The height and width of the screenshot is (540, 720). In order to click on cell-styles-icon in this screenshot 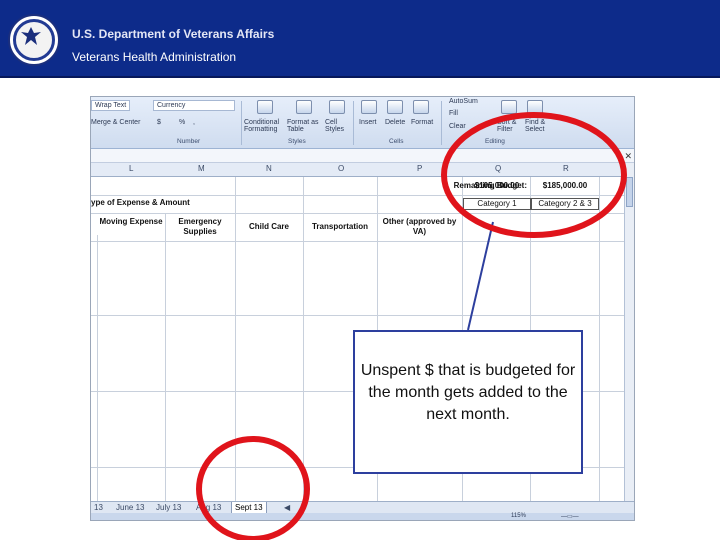, I will do `click(337, 107)`.